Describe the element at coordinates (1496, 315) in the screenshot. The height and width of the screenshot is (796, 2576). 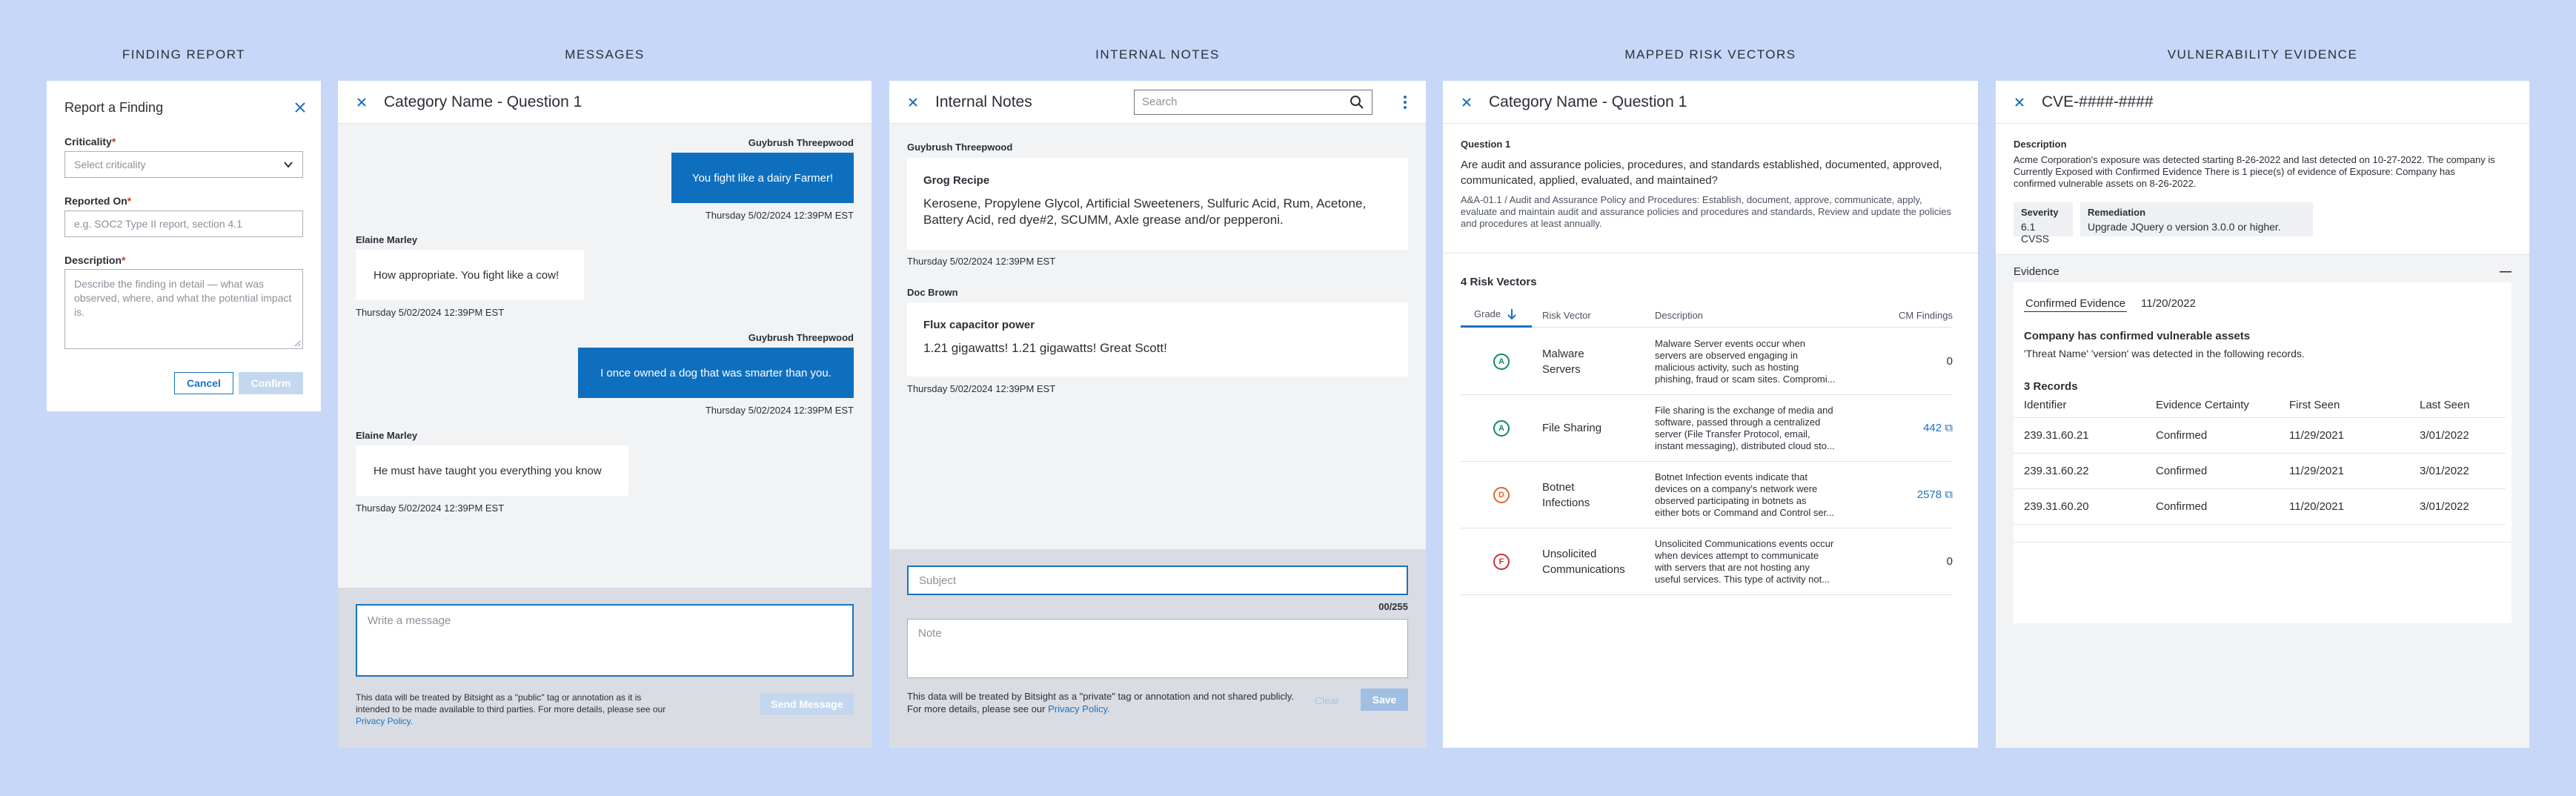
I see `grade-column-header: Grade` at that location.